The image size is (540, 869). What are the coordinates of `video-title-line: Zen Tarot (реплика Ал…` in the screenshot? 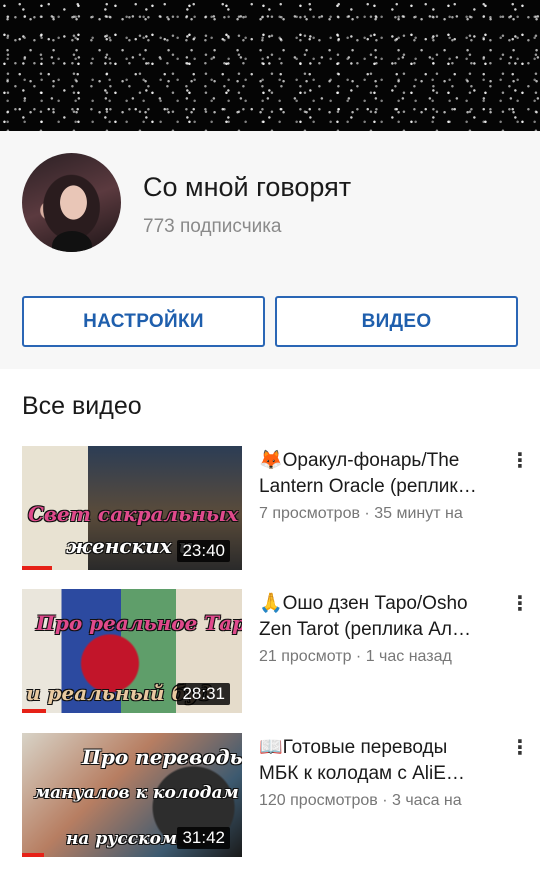 It's located at (365, 629).